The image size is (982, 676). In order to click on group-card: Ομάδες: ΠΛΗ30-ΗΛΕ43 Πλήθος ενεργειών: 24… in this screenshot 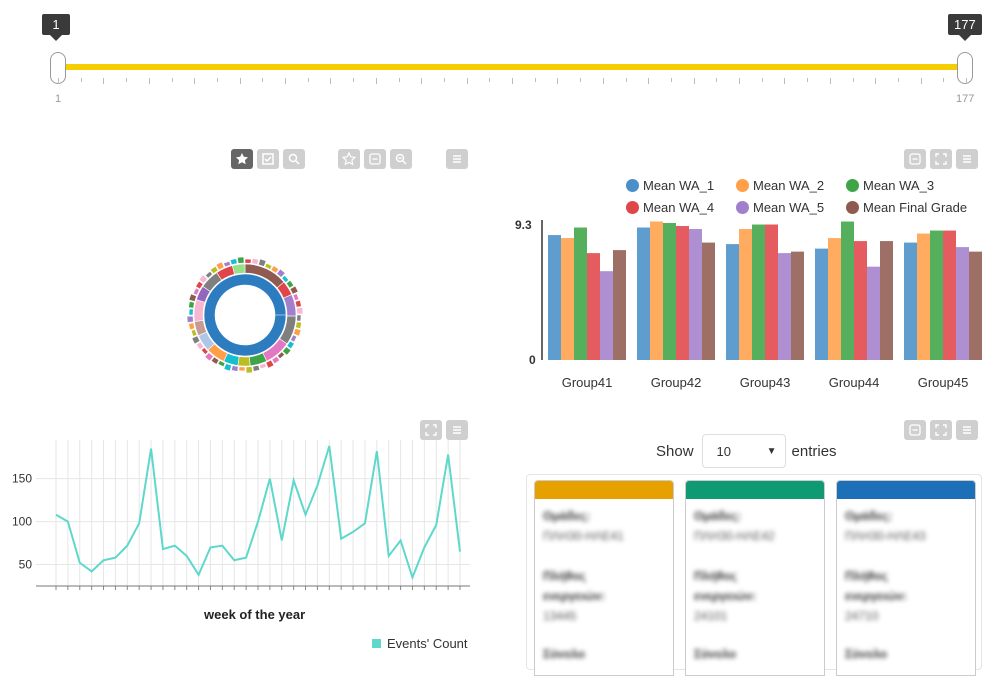, I will do `click(906, 578)`.